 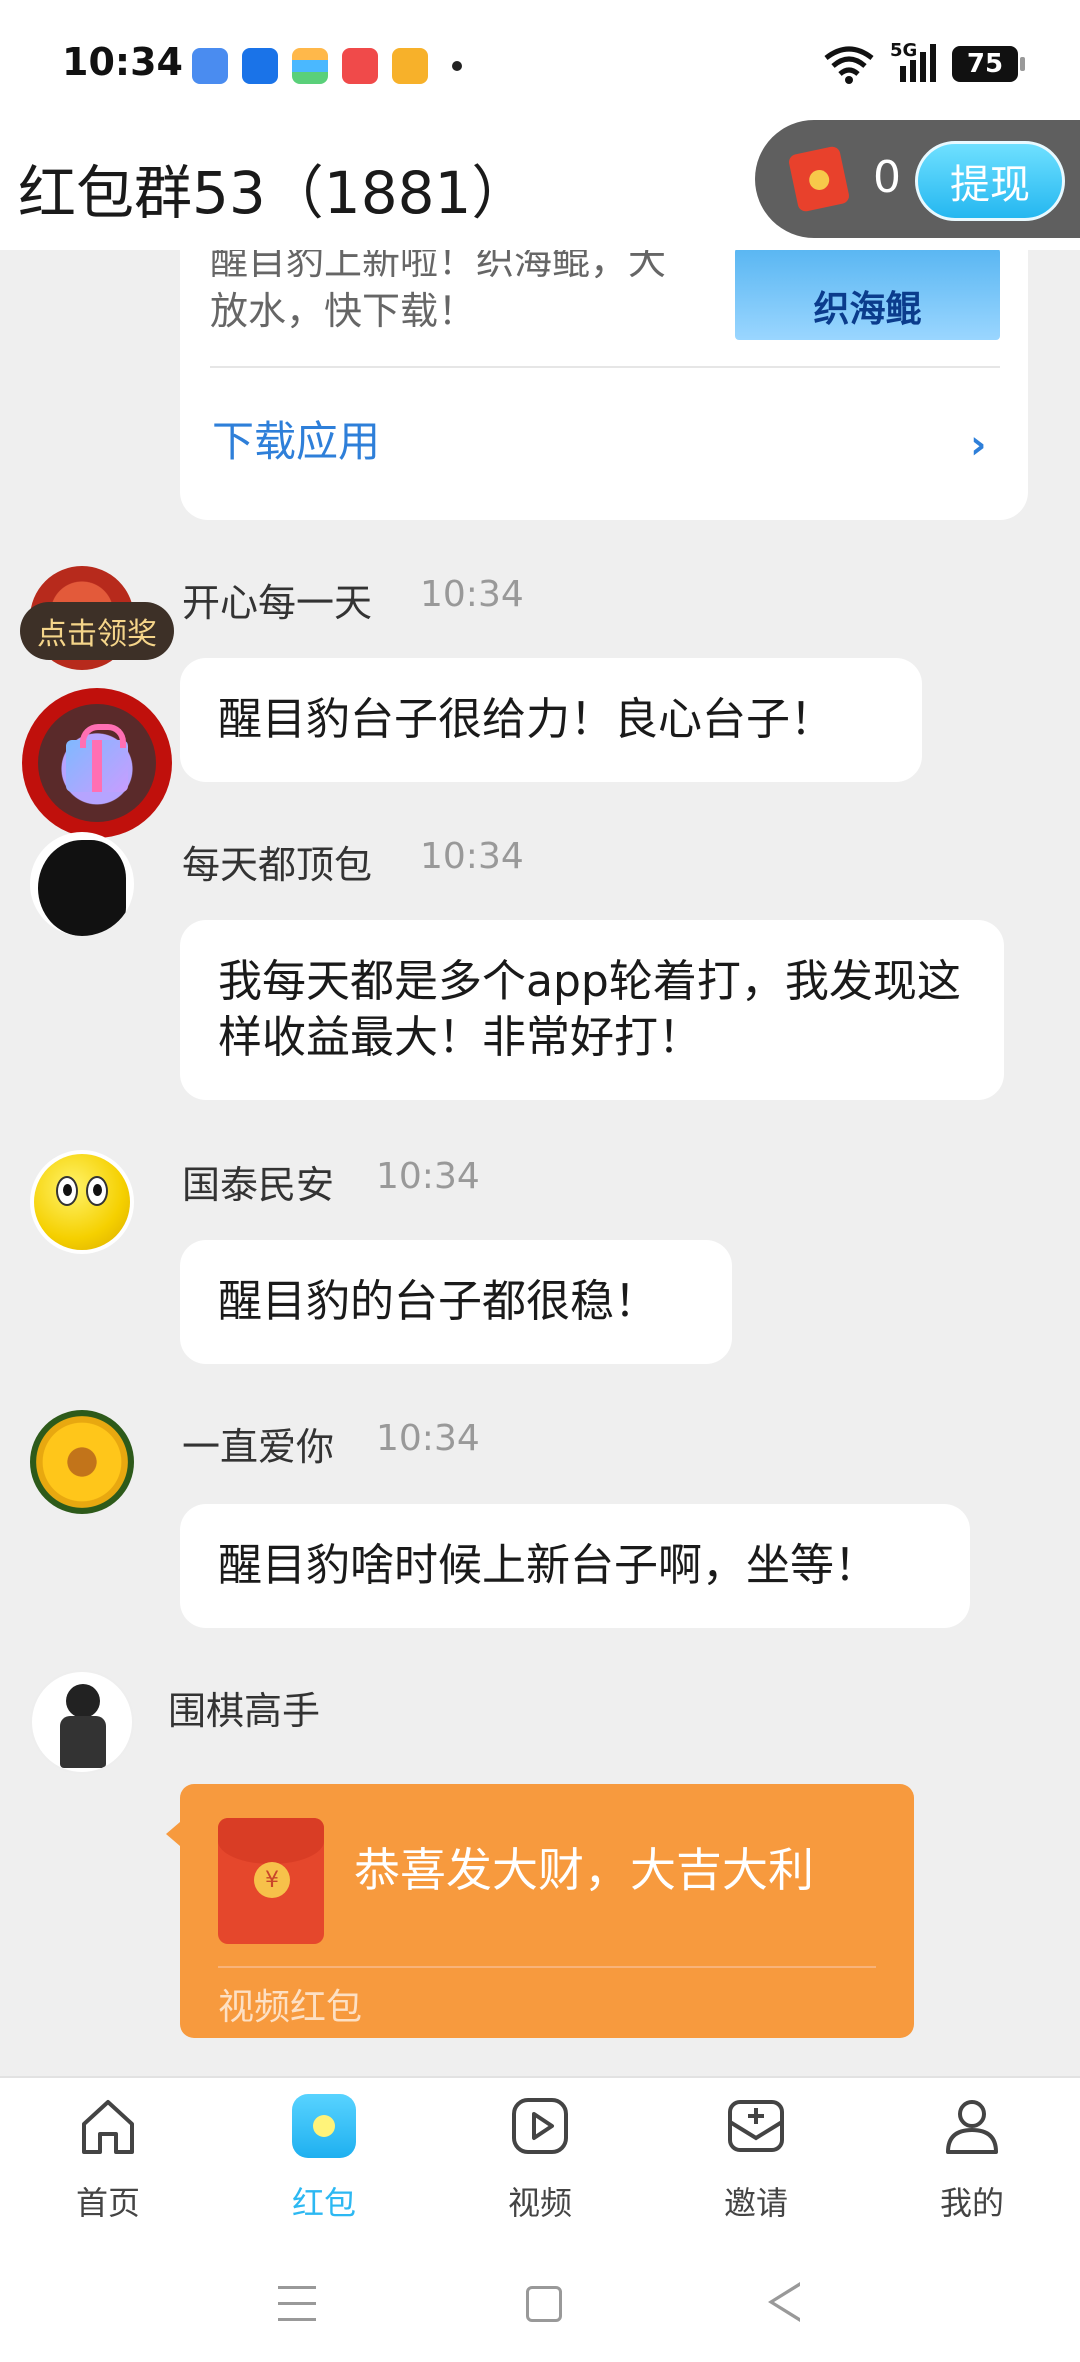 I want to click on status-app-icons, so click(x=327, y=66).